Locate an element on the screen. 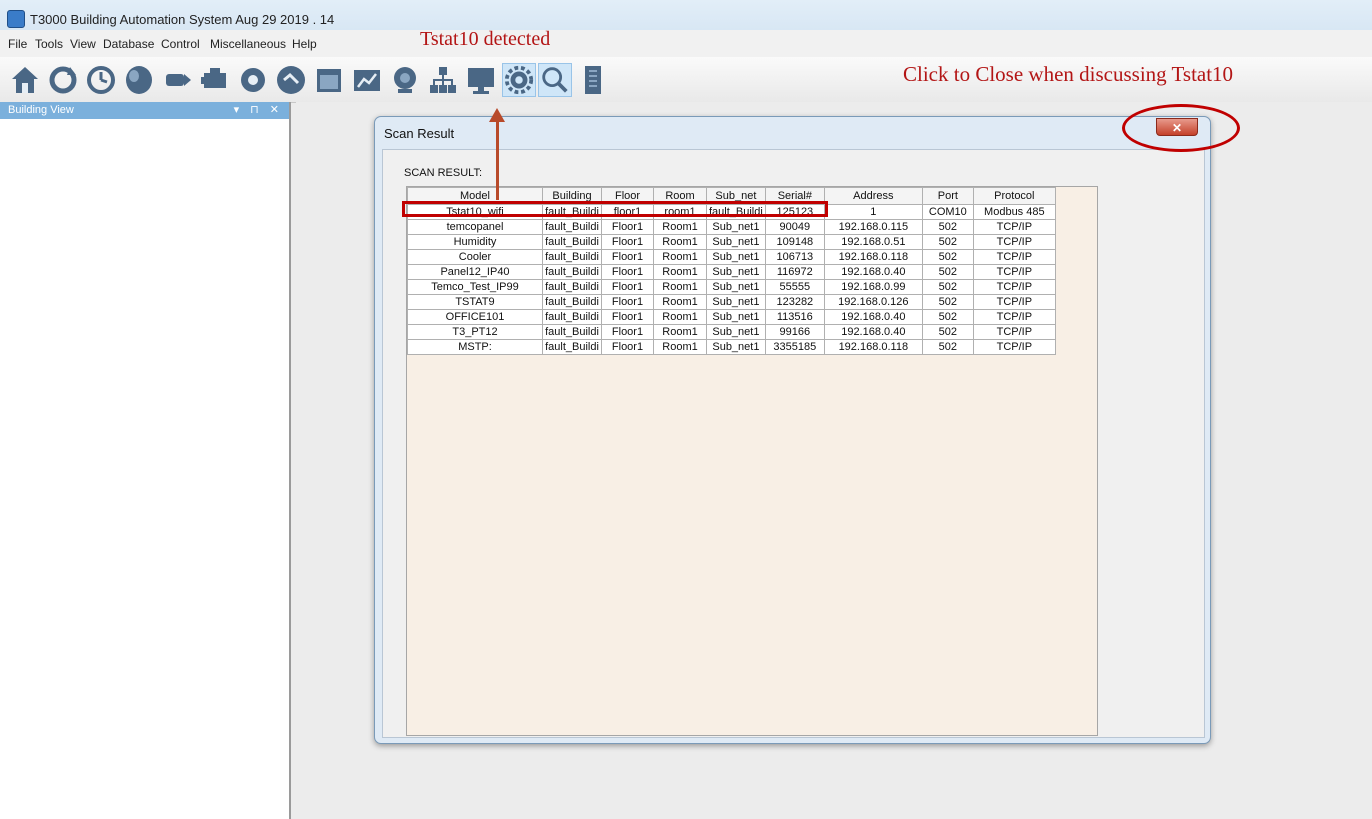 Image resolution: width=1372 pixels, height=819 pixels. building-view-header: Building View ▾ ⊓ ✕ is located at coordinates (144, 110).